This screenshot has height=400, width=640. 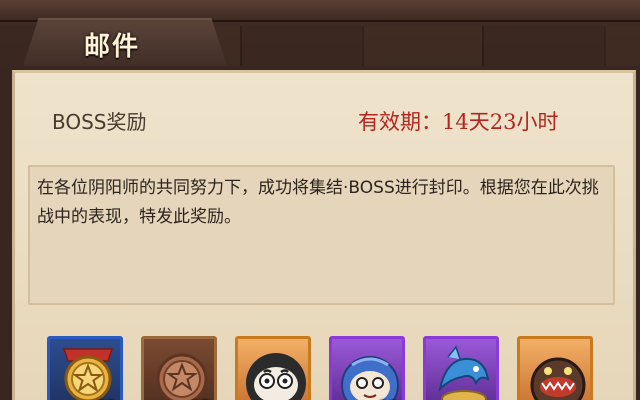 I want to click on round-monster-icon, so click(x=558, y=378).